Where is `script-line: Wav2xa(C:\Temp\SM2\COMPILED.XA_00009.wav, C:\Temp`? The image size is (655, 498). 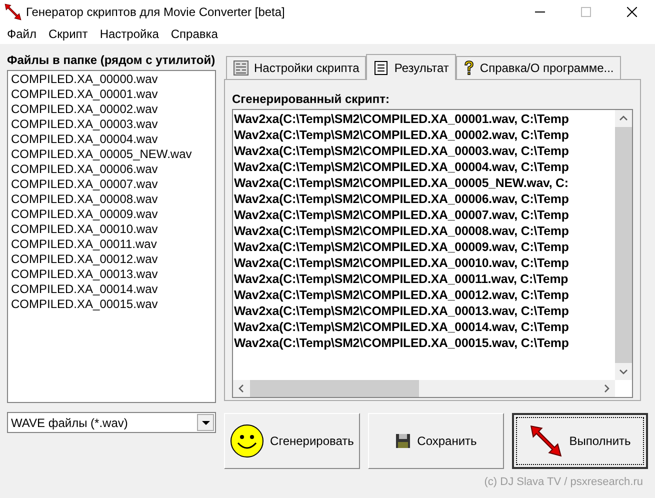
script-line: Wav2xa(C:\Temp\SM2\COMPILED.XA_00009.wav, C:\Temp is located at coordinates (402, 247).